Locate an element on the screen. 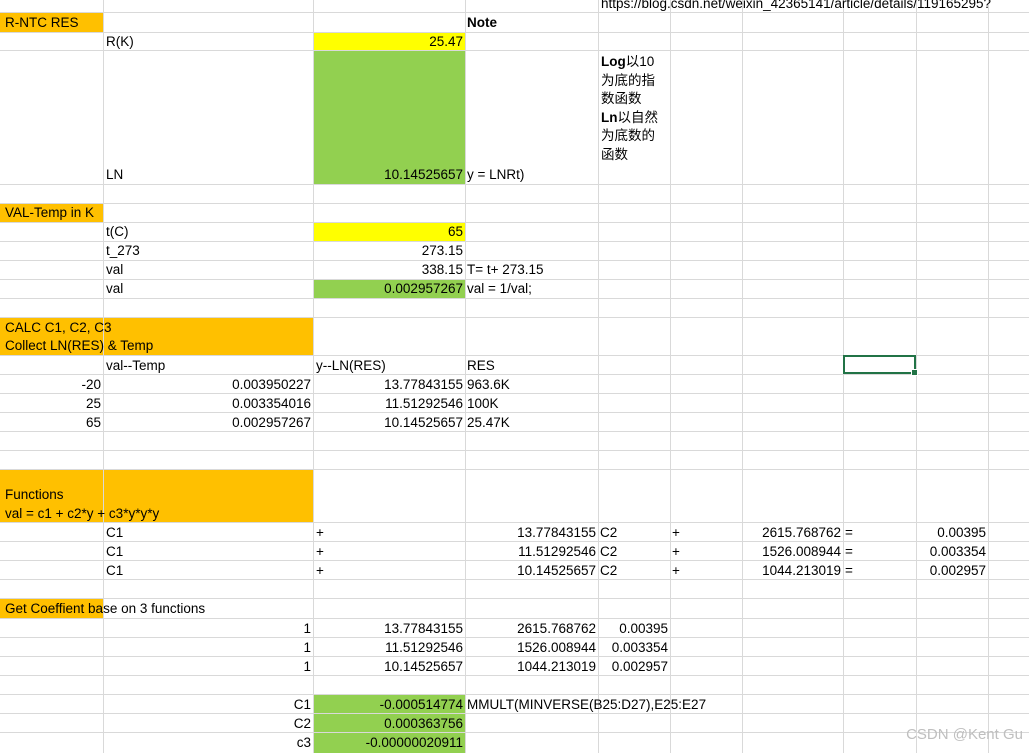 The image size is (1029, 753). cell-b7: t_273 is located at coordinates (208, 250).